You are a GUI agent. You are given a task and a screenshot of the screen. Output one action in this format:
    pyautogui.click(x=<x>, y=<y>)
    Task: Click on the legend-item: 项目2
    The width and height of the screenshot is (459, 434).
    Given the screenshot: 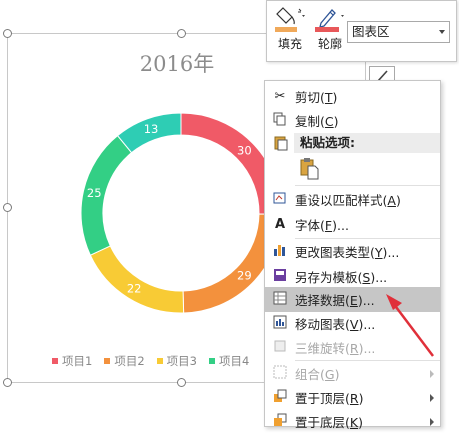 What is the action you would take?
    pyautogui.click(x=124, y=361)
    